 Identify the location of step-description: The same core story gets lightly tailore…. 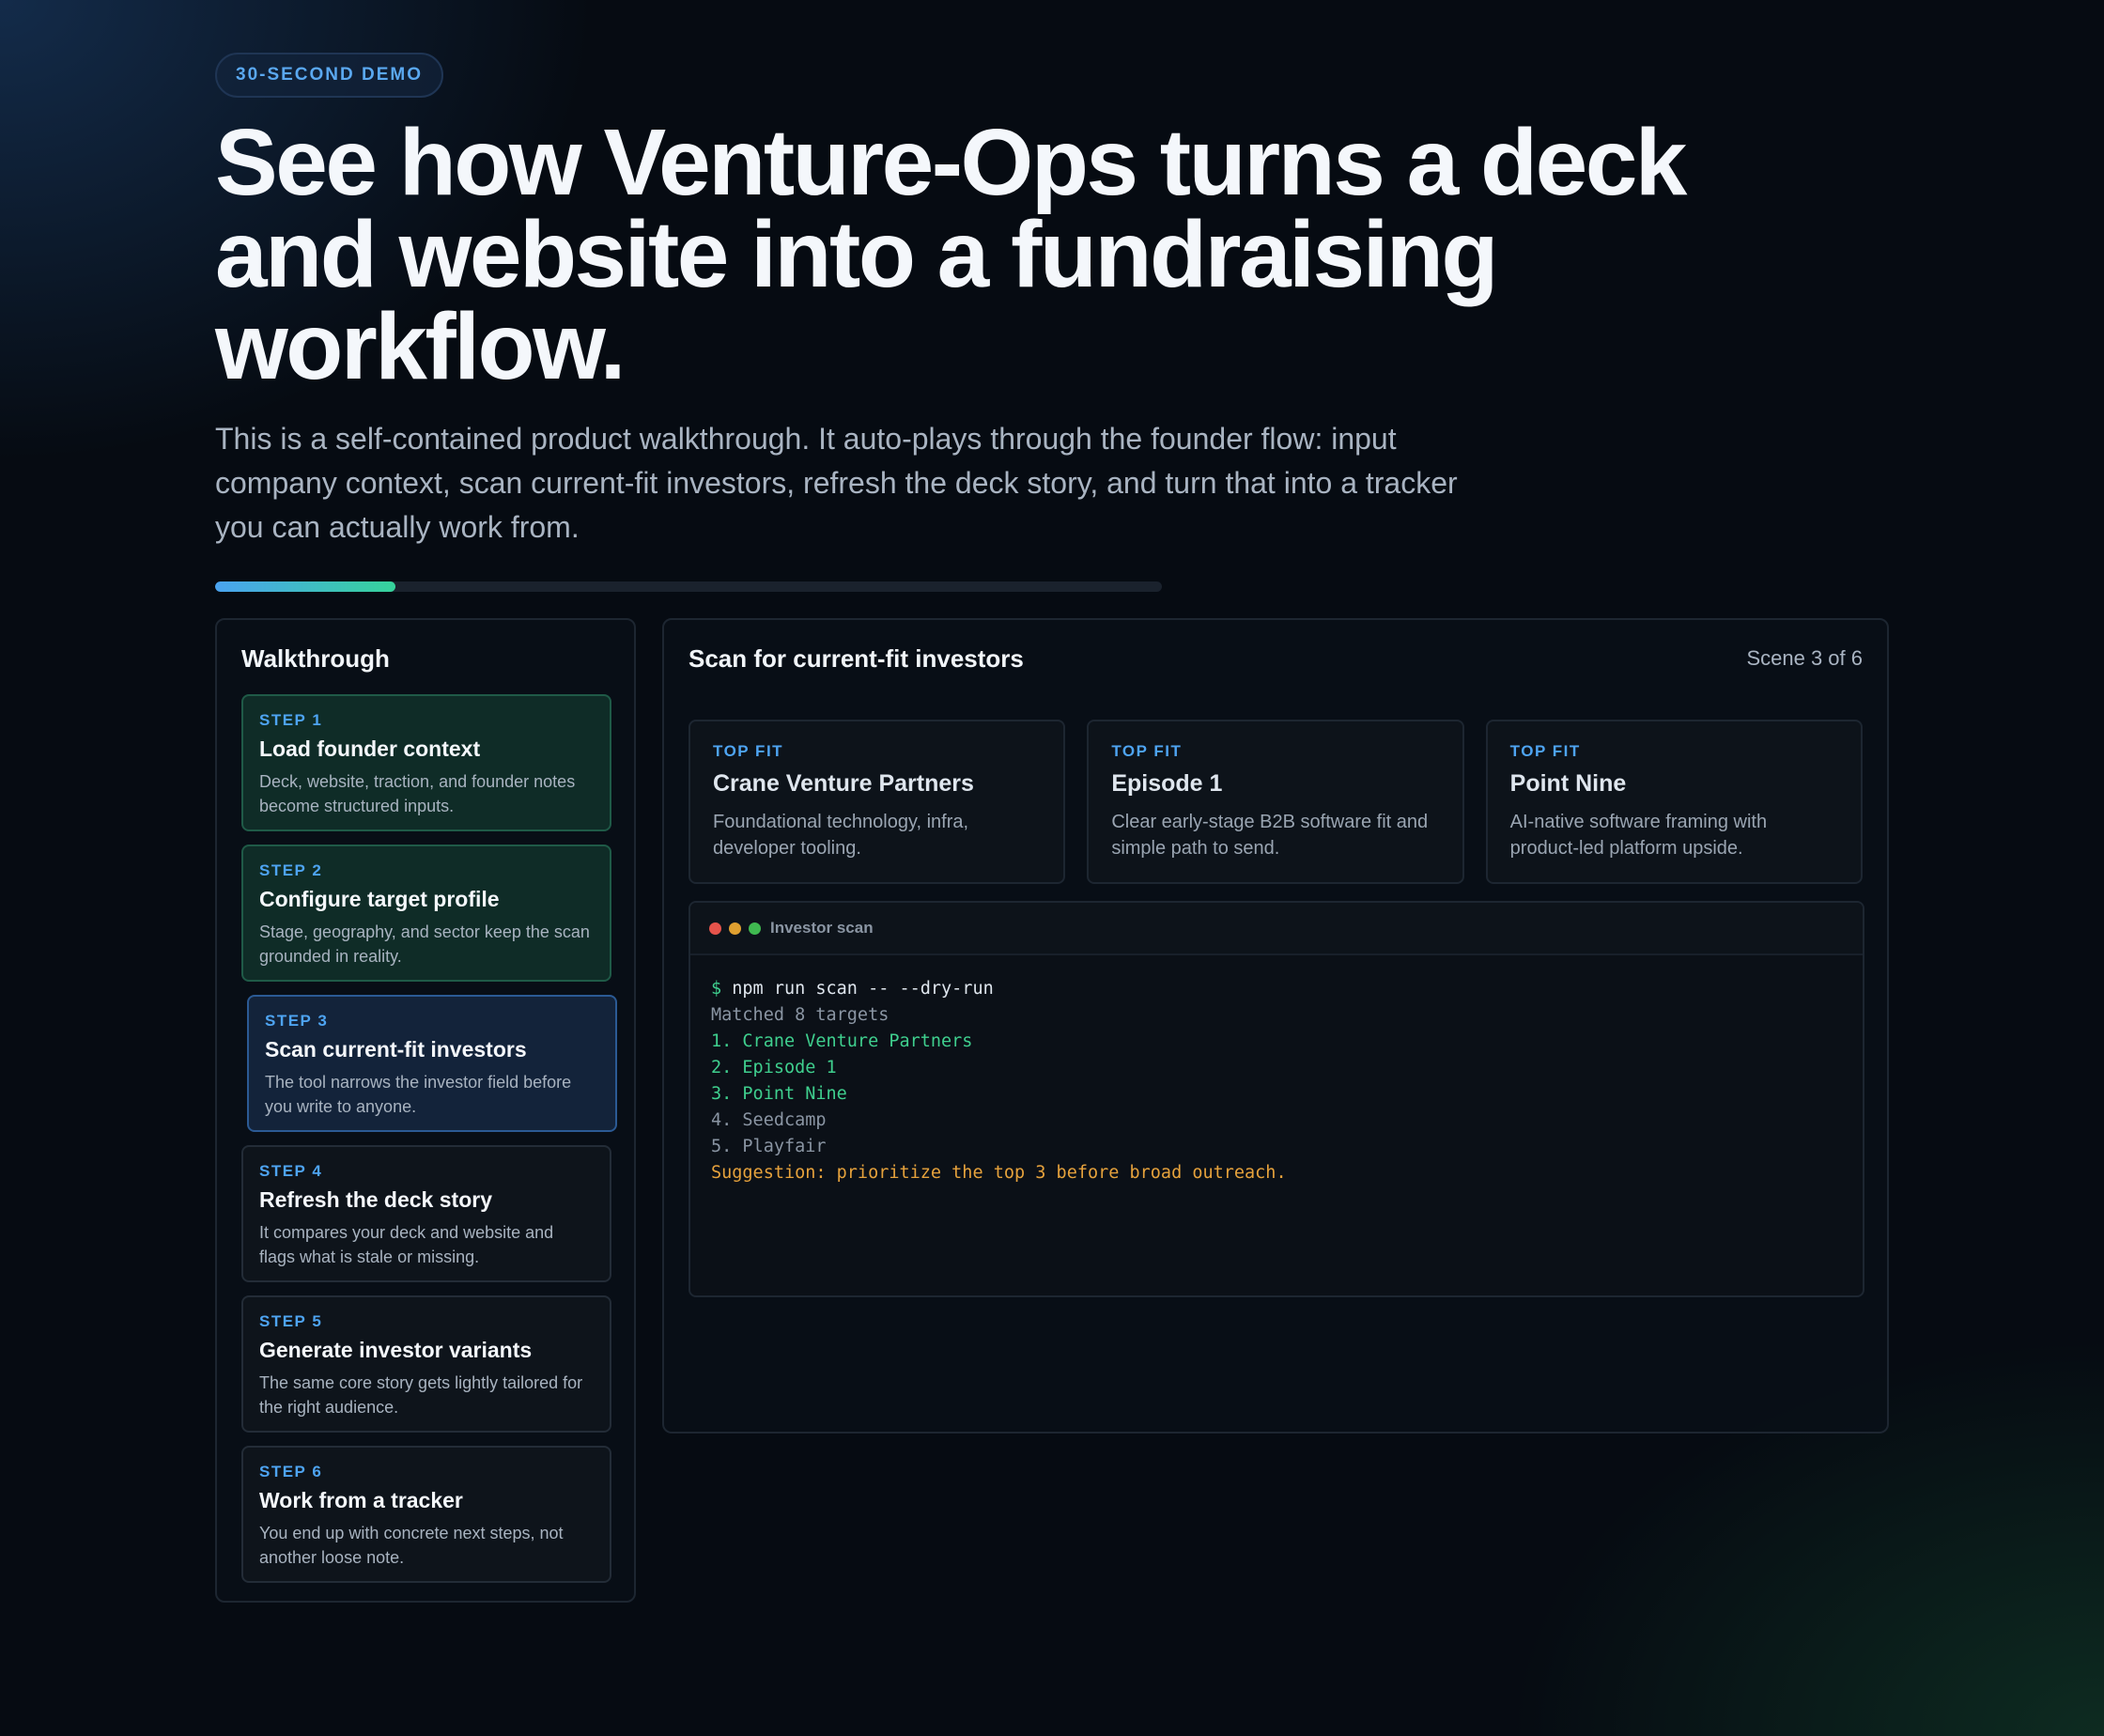
(421, 1395).